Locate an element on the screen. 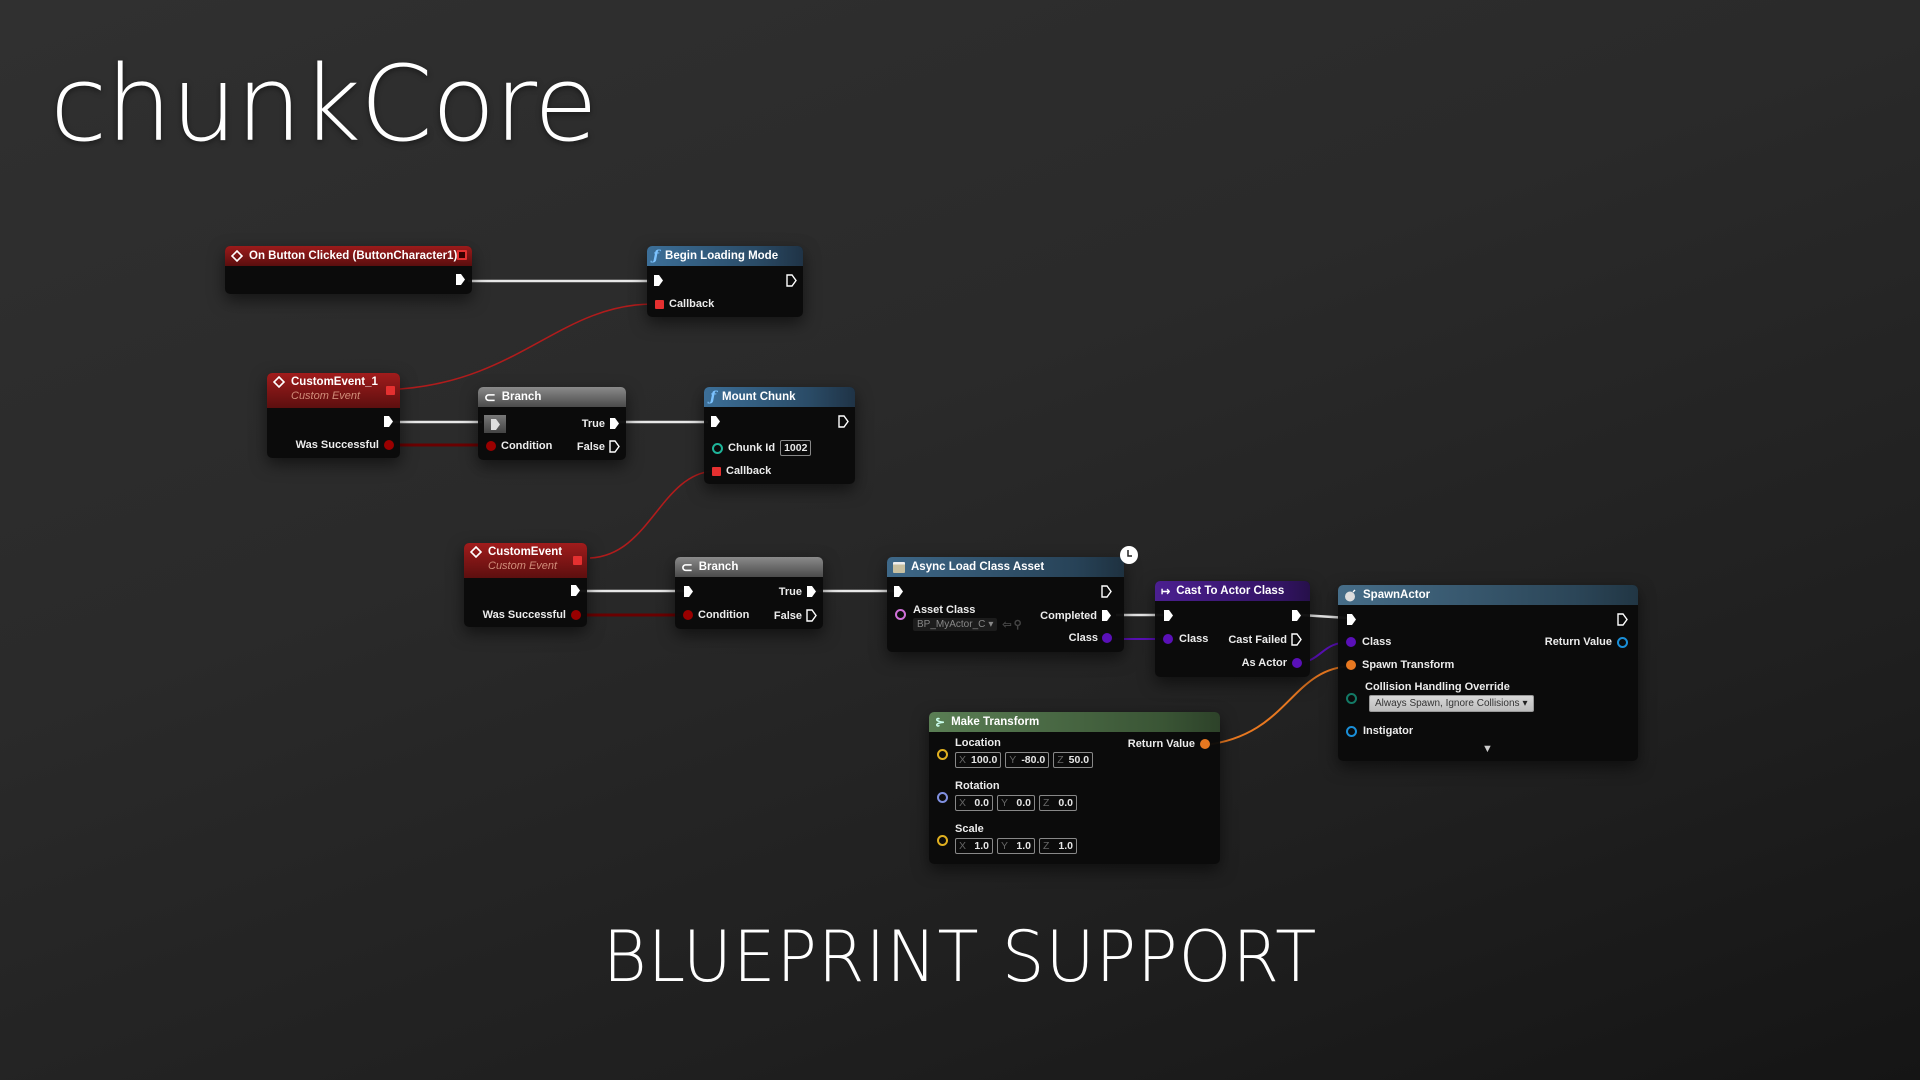  axis-label: Y is located at coordinates (1005, 846).